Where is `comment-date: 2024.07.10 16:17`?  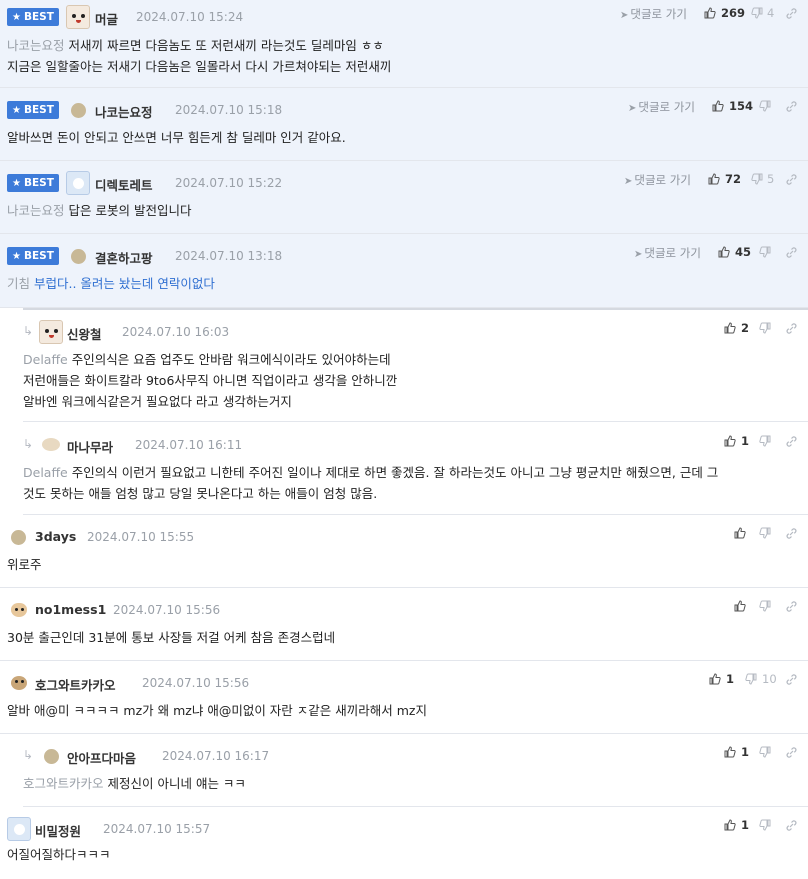 comment-date: 2024.07.10 16:17 is located at coordinates (216, 756).